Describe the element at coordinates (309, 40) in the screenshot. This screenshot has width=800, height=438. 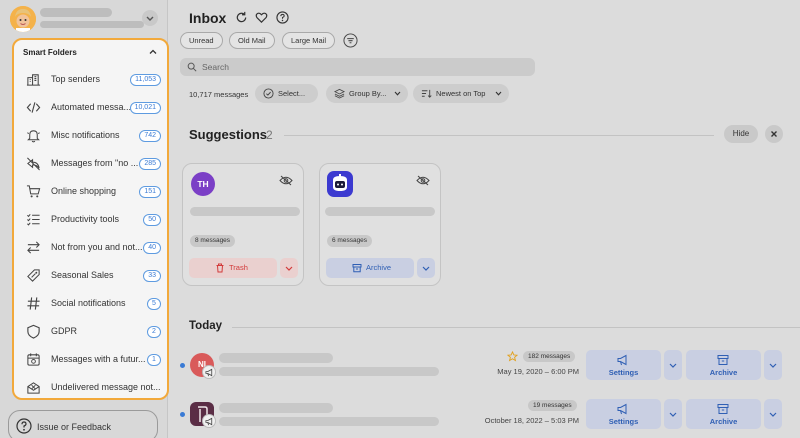
I see `filter-chip-large-mail: Large Mail` at that location.